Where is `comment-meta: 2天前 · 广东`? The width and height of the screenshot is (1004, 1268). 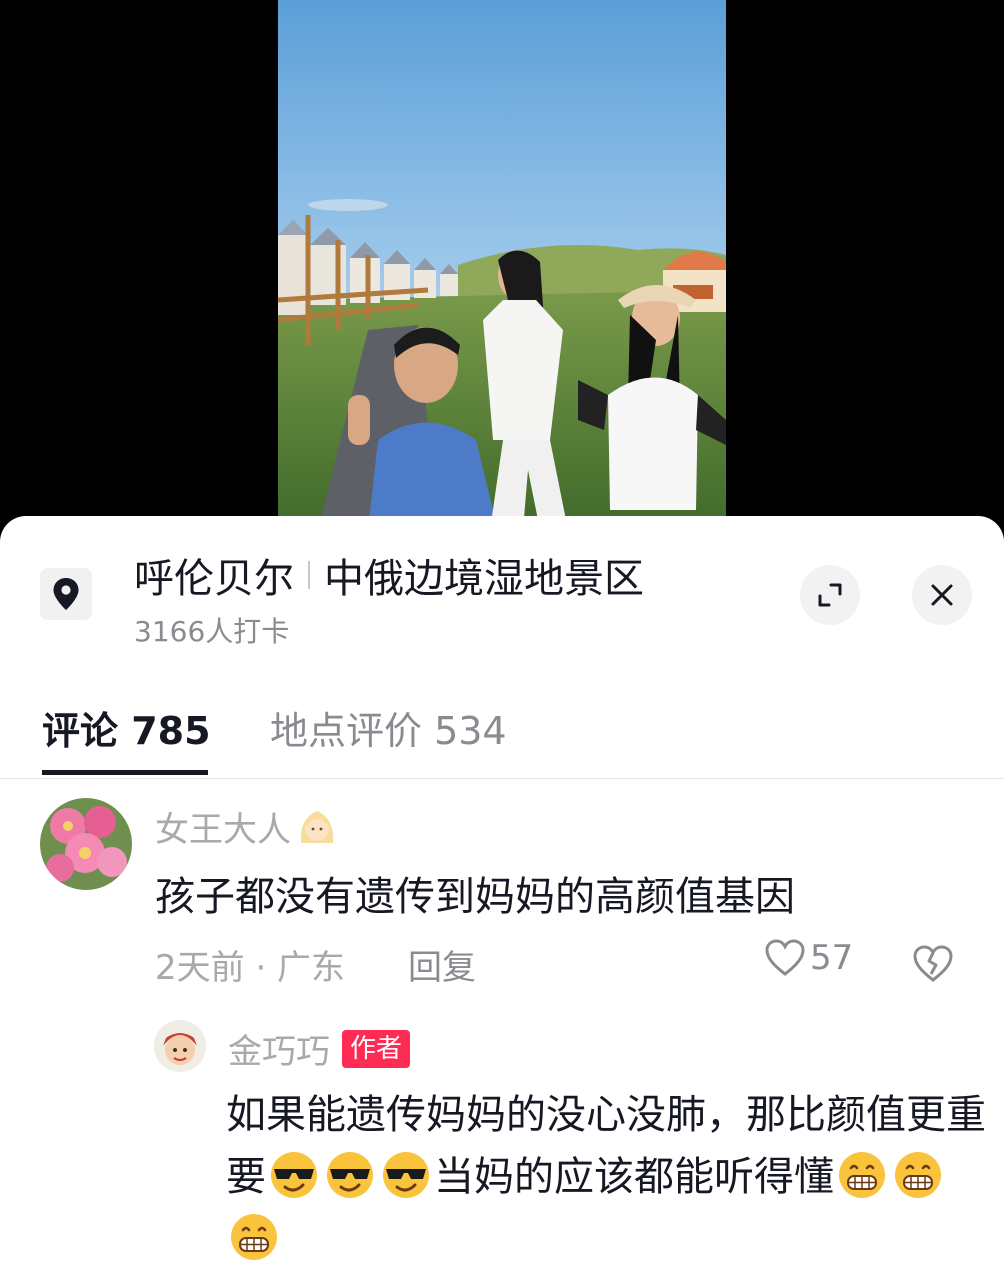 comment-meta: 2天前 · 广东 is located at coordinates (250, 968).